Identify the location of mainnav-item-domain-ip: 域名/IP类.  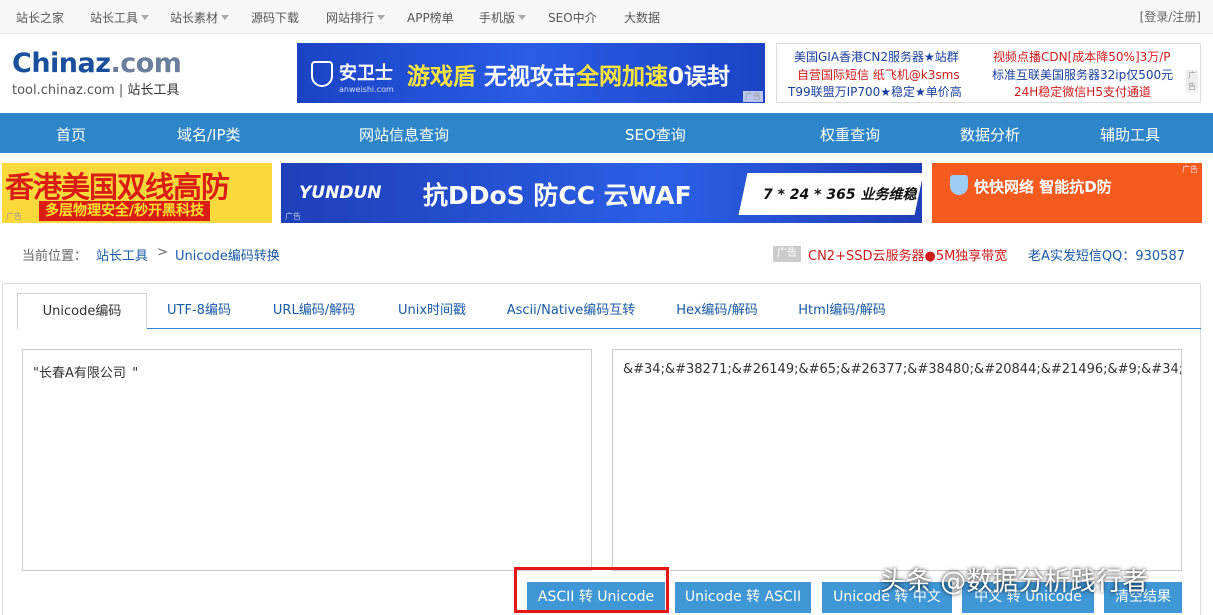
(209, 134).